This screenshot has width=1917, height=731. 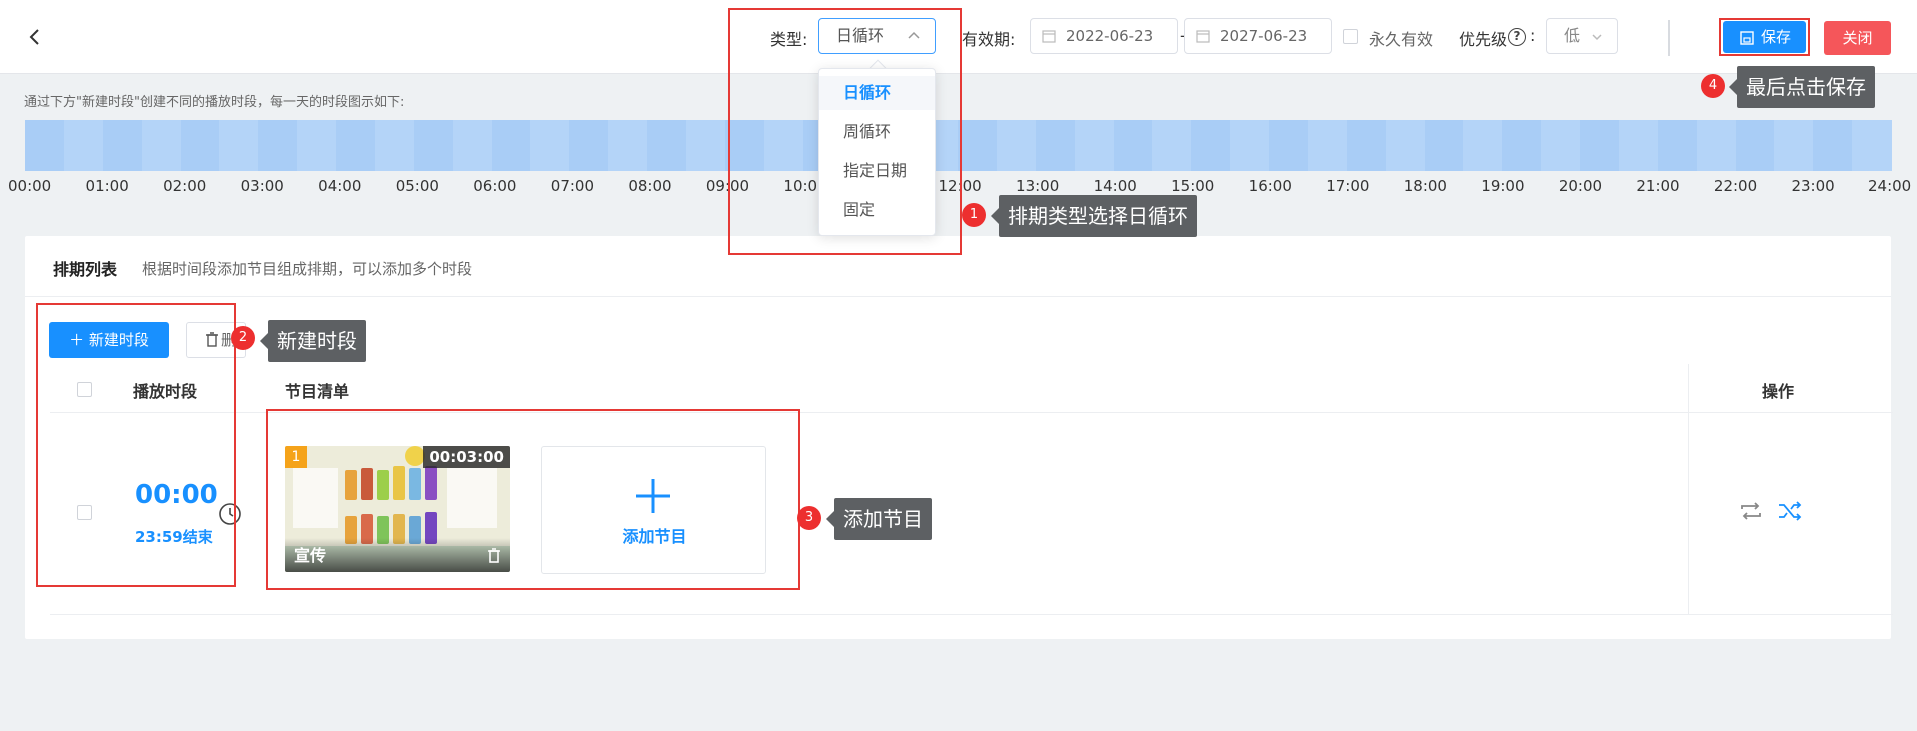 What do you see at coordinates (650, 186) in the screenshot?
I see `timeline-tick-label: 08:00` at bounding box center [650, 186].